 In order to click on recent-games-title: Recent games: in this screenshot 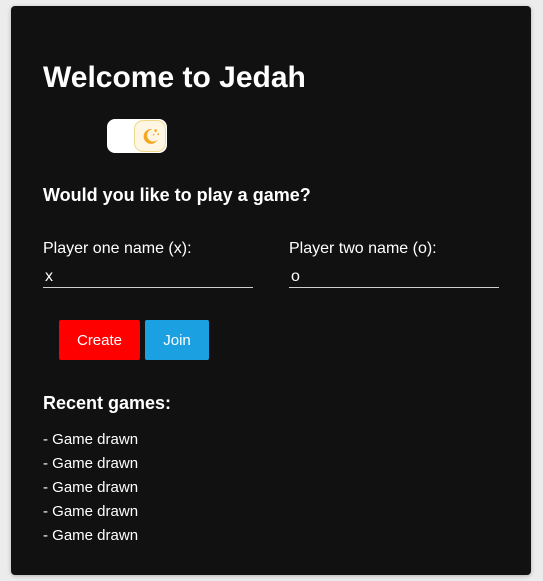, I will do `click(107, 403)`.